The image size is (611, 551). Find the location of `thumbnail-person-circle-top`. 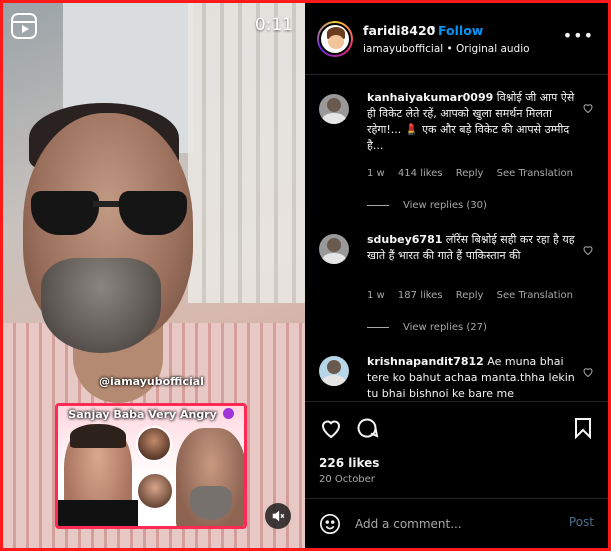

thumbnail-person-circle-top is located at coordinates (154, 444).